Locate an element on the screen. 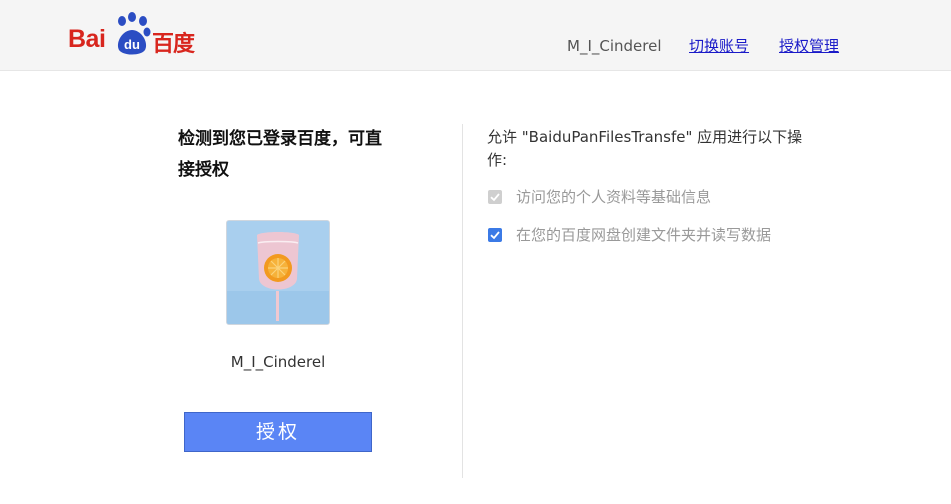  paw-icon: du is located at coordinates (134, 33).